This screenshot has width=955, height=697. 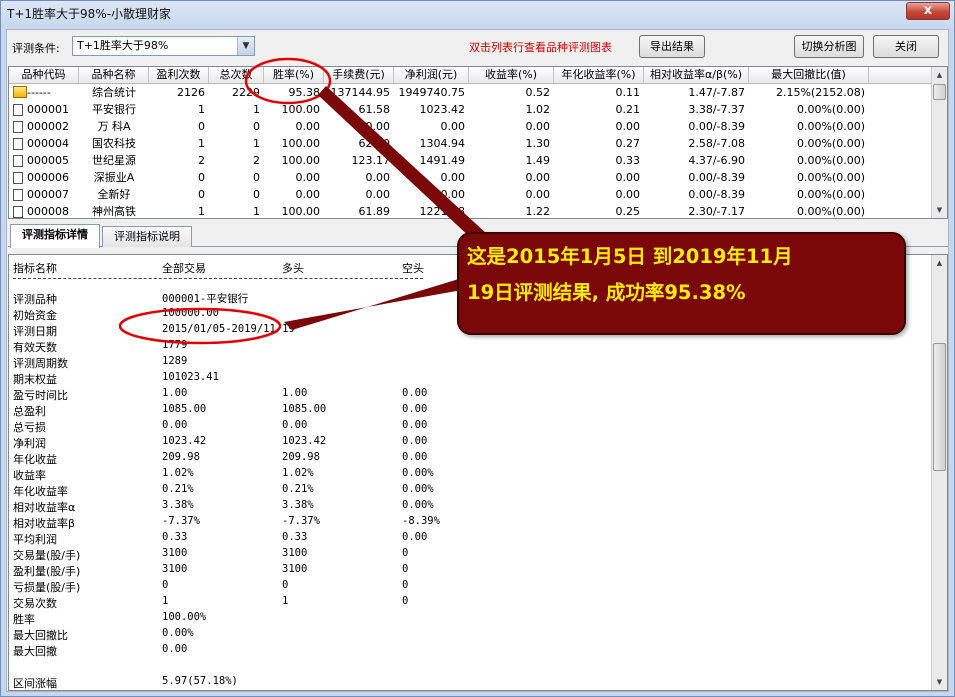 What do you see at coordinates (469, 411) in the screenshot?
I see `detail-row: 总盈利 1085.00 1085.00 0.00` at bounding box center [469, 411].